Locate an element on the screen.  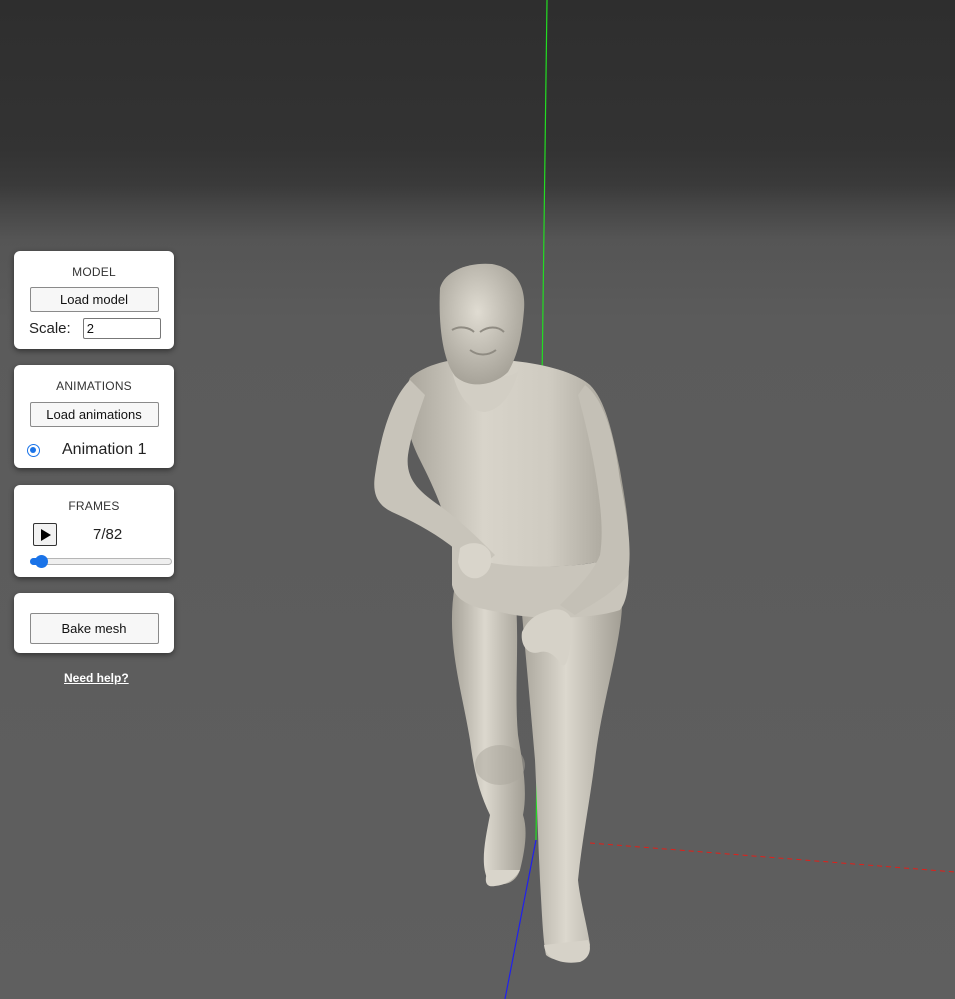
scale-row: Scale: is located at coordinates (94, 328).